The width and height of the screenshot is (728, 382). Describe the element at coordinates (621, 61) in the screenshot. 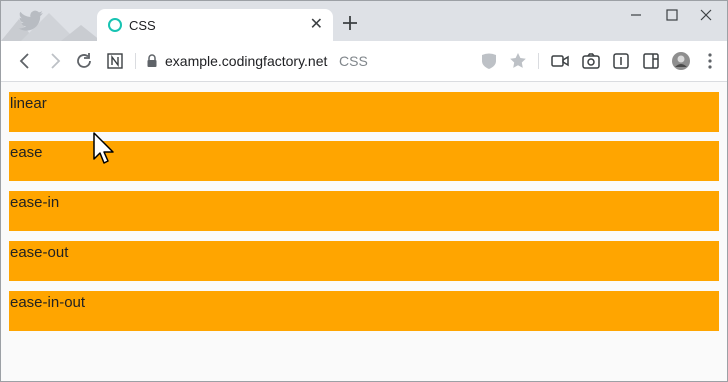

I see `reader-icon` at that location.